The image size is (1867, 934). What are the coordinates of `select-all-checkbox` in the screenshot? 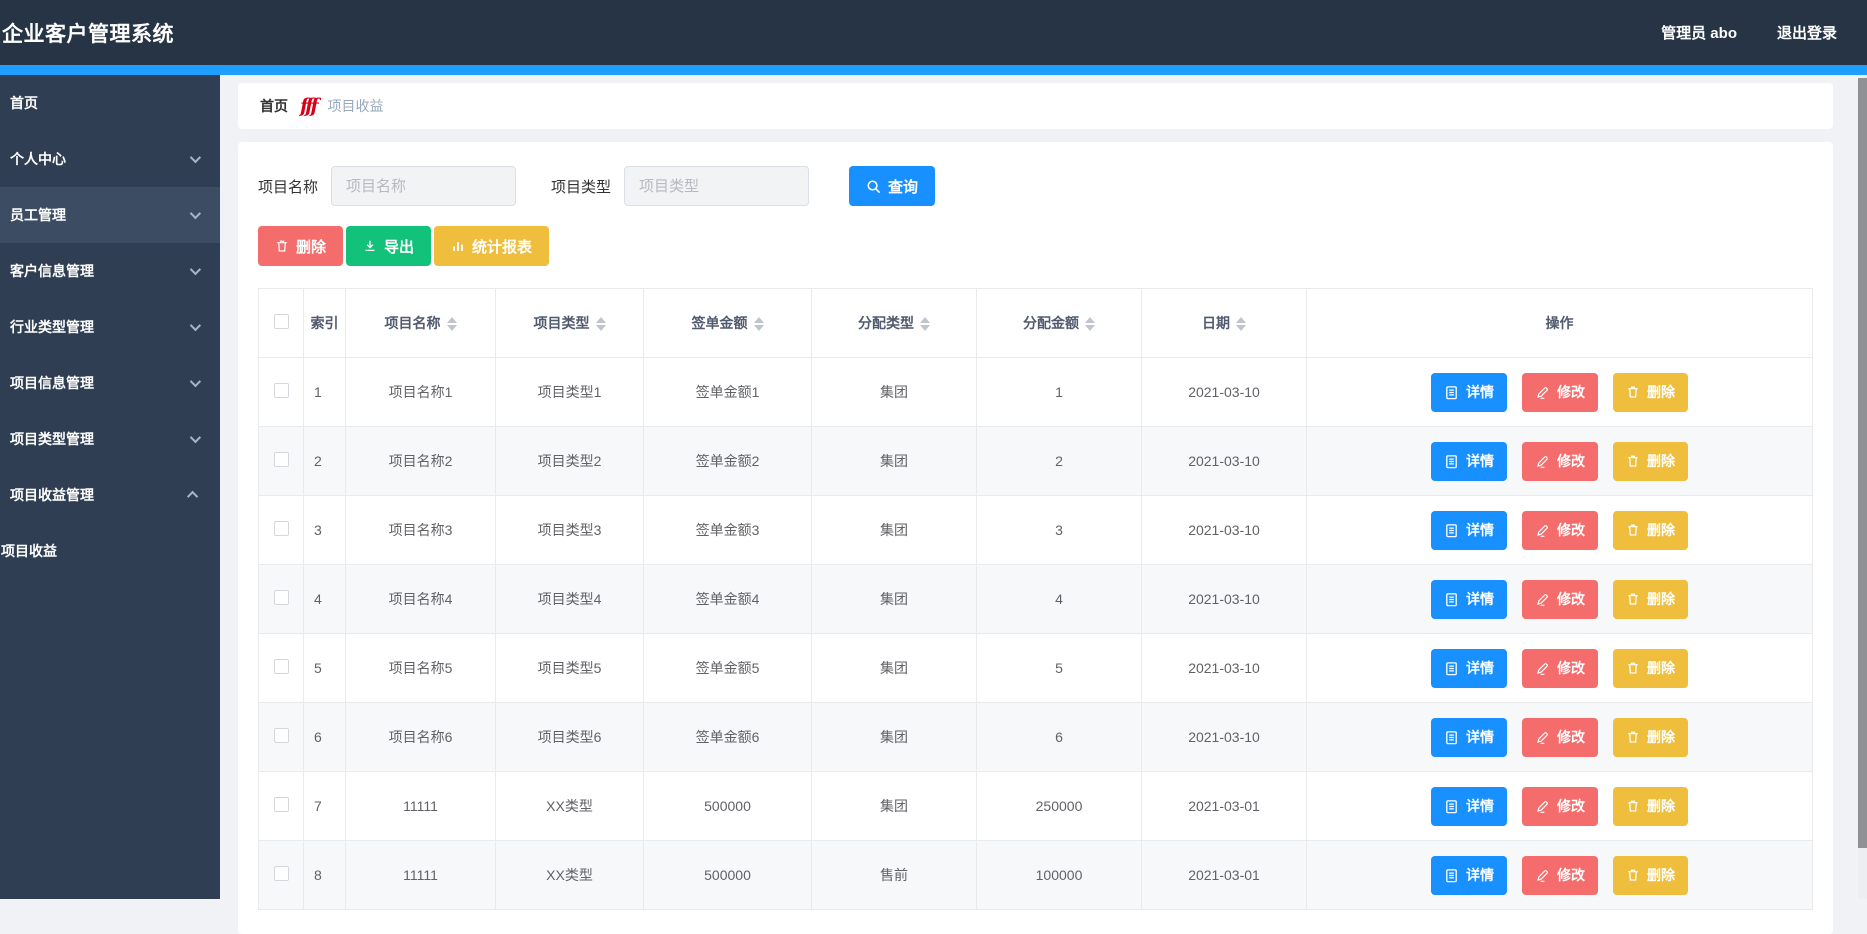 It's located at (281, 321).